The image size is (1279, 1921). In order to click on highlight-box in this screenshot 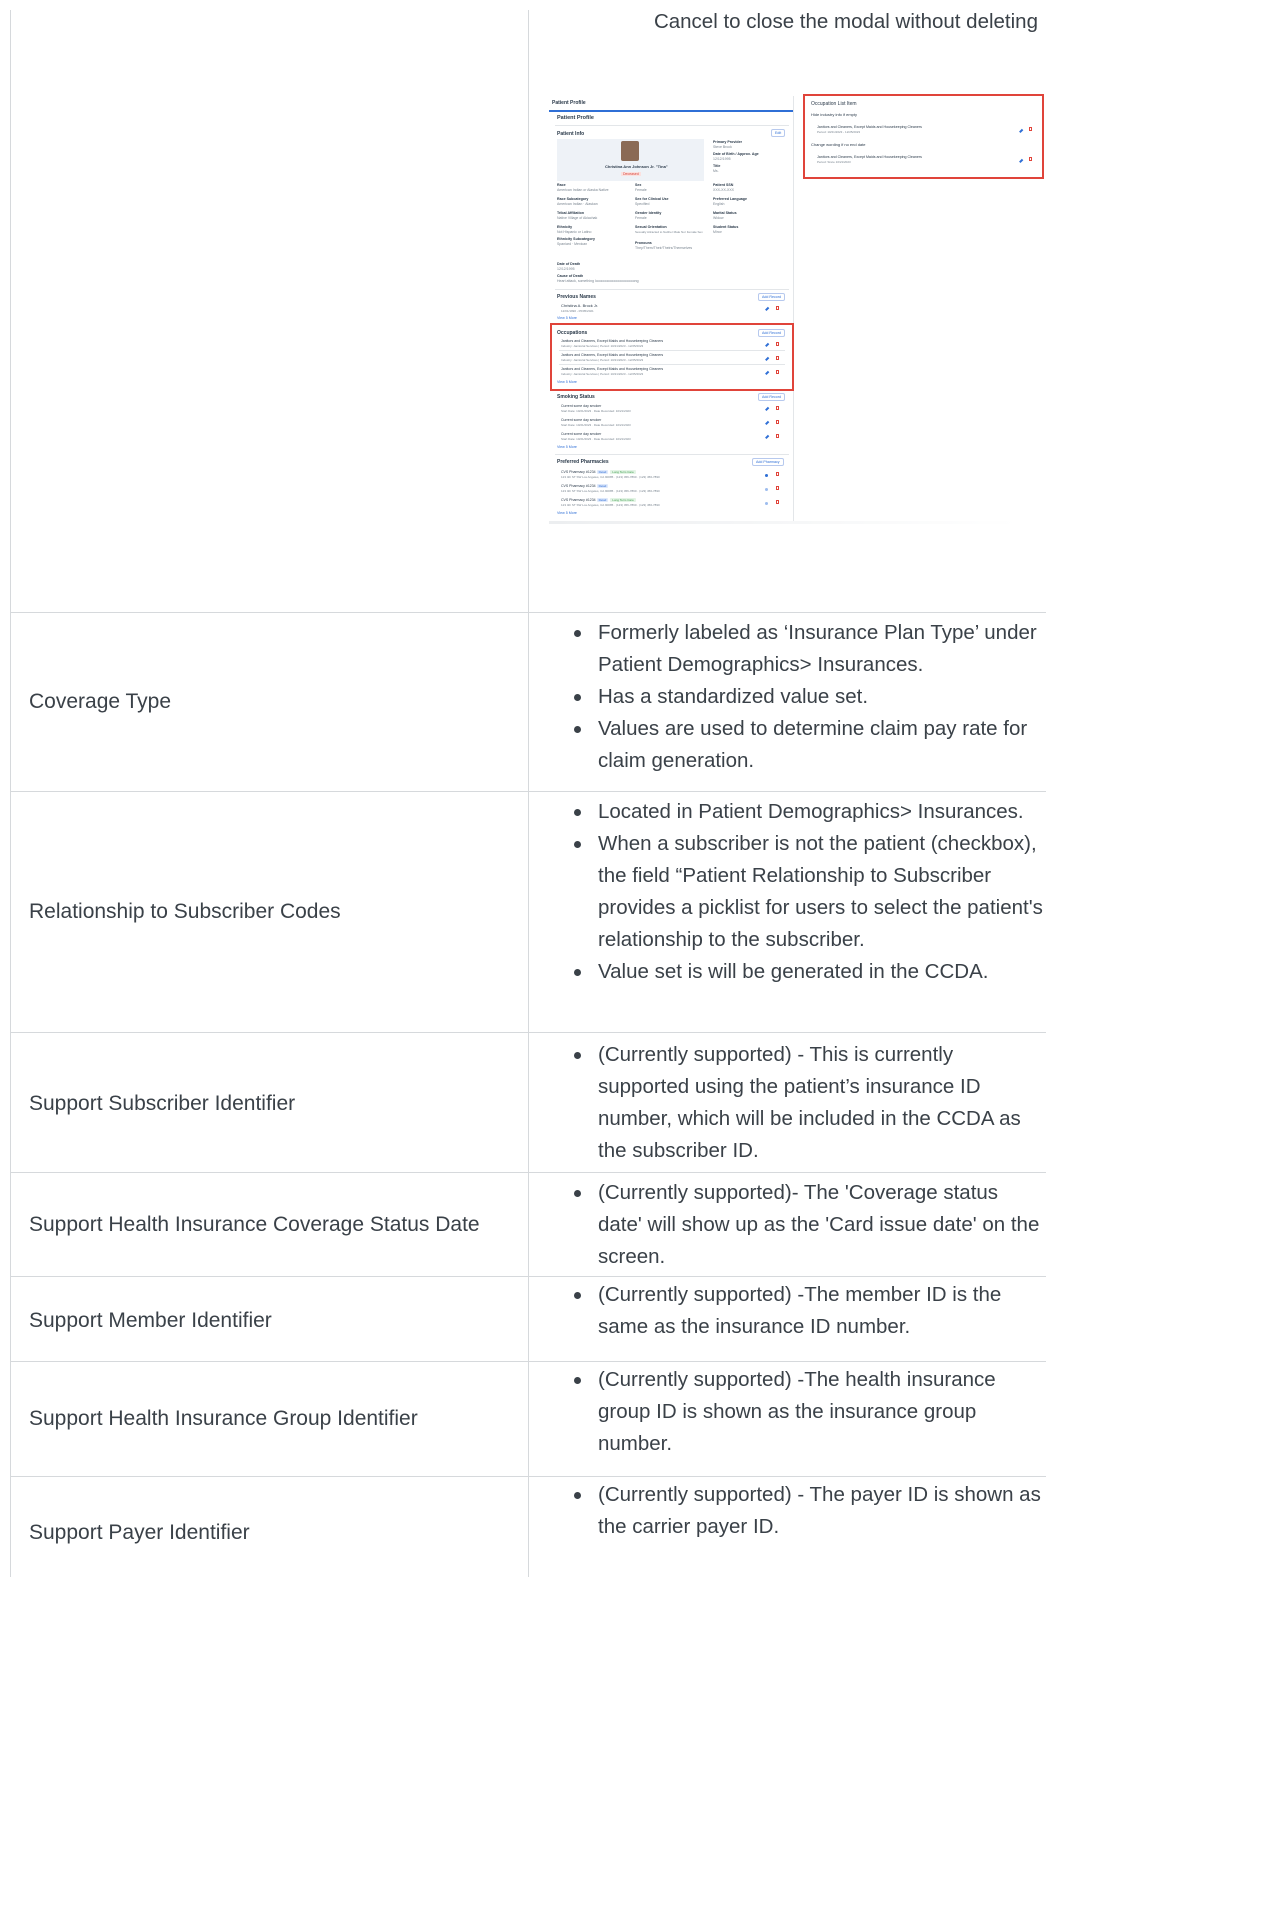, I will do `click(923, 136)`.